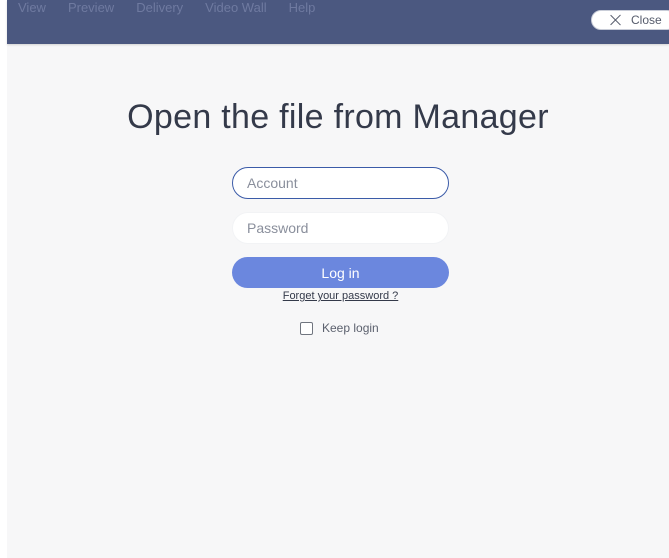 This screenshot has height=558, width=669. What do you see at coordinates (340, 183) in the screenshot?
I see `account-input` at bounding box center [340, 183].